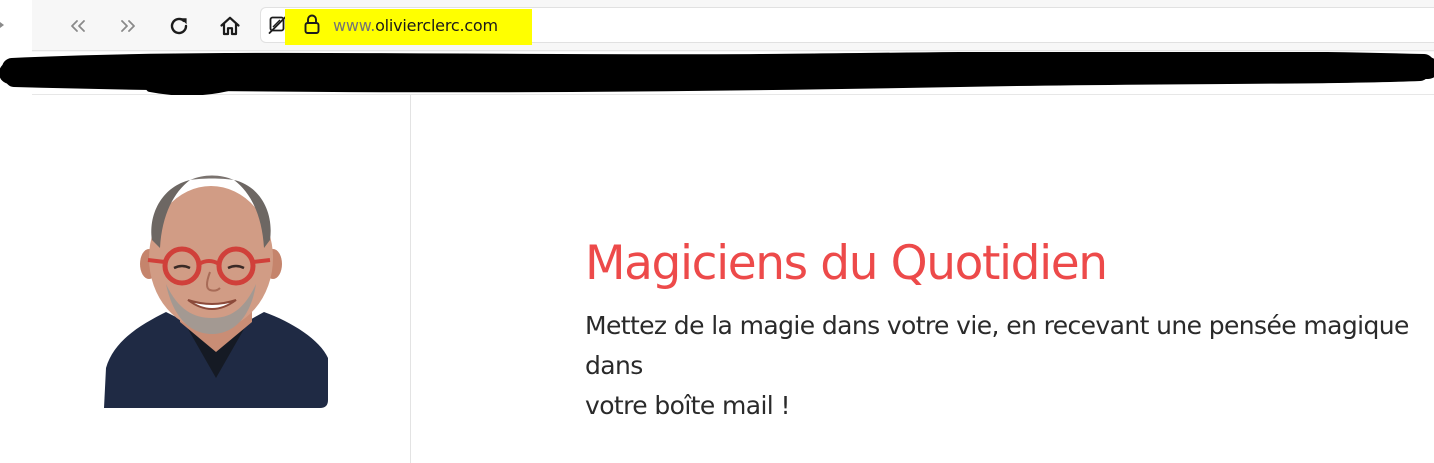 This screenshot has width=1434, height=463. Describe the element at coordinates (216, 291) in the screenshot. I see `author-portrait` at that location.